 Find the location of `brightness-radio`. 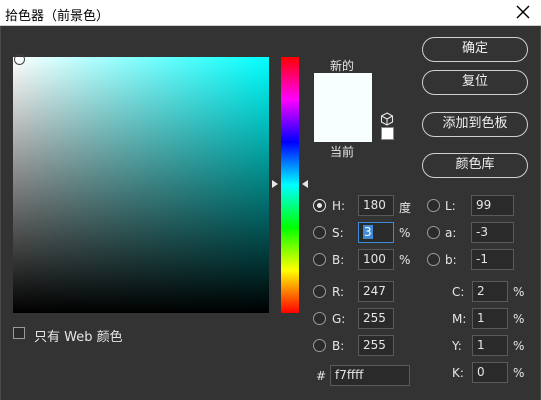

brightness-radio is located at coordinates (319, 259).